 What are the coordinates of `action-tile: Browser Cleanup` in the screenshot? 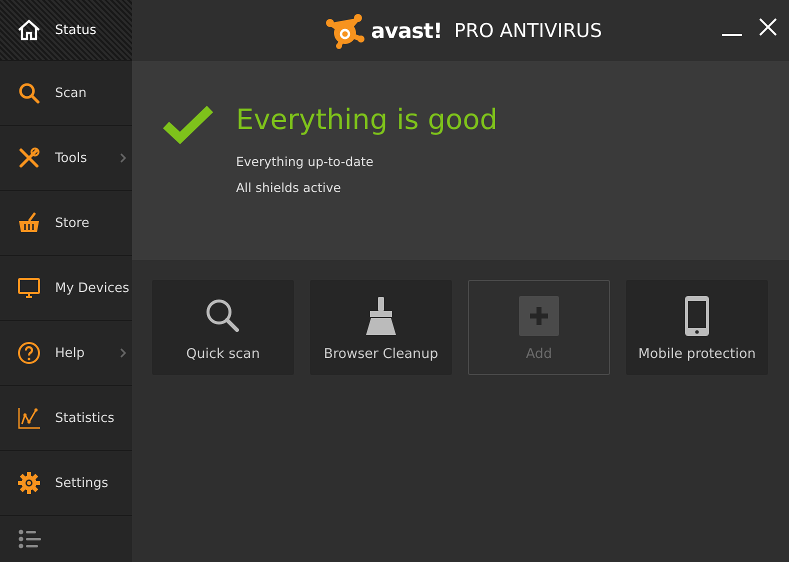 It's located at (381, 327).